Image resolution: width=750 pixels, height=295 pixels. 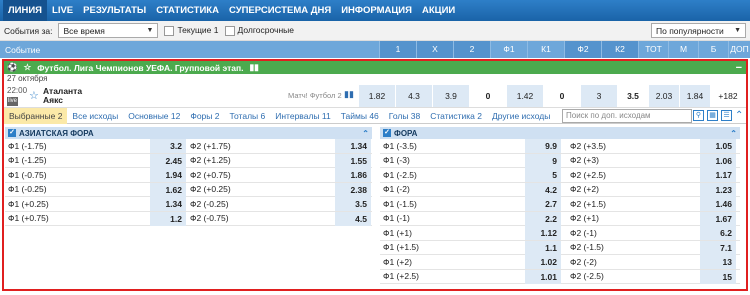 What do you see at coordinates (471, 49) in the screenshot?
I see `header-col-2: 2` at bounding box center [471, 49].